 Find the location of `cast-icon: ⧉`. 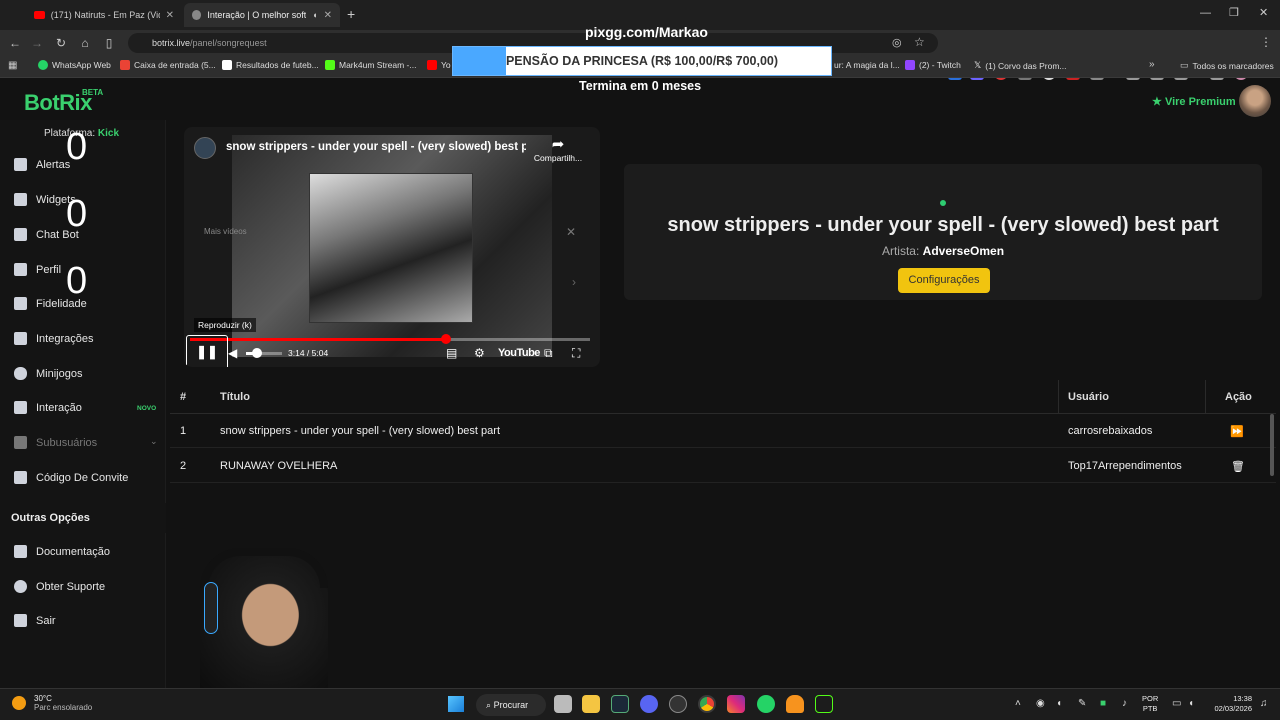

cast-icon: ⧉ is located at coordinates (548, 353).